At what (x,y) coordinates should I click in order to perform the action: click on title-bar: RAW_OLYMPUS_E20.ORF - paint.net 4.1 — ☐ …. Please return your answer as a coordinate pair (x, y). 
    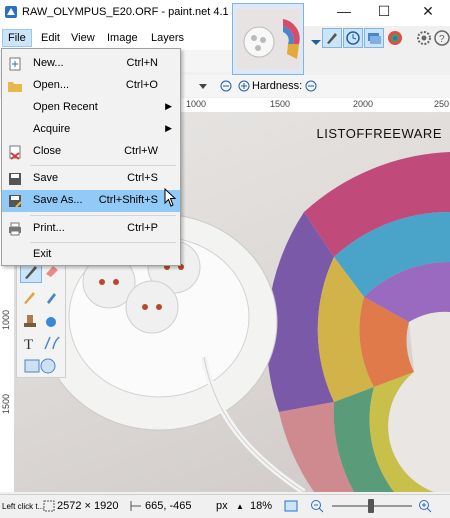
    Looking at the image, I should click on (225, 13).